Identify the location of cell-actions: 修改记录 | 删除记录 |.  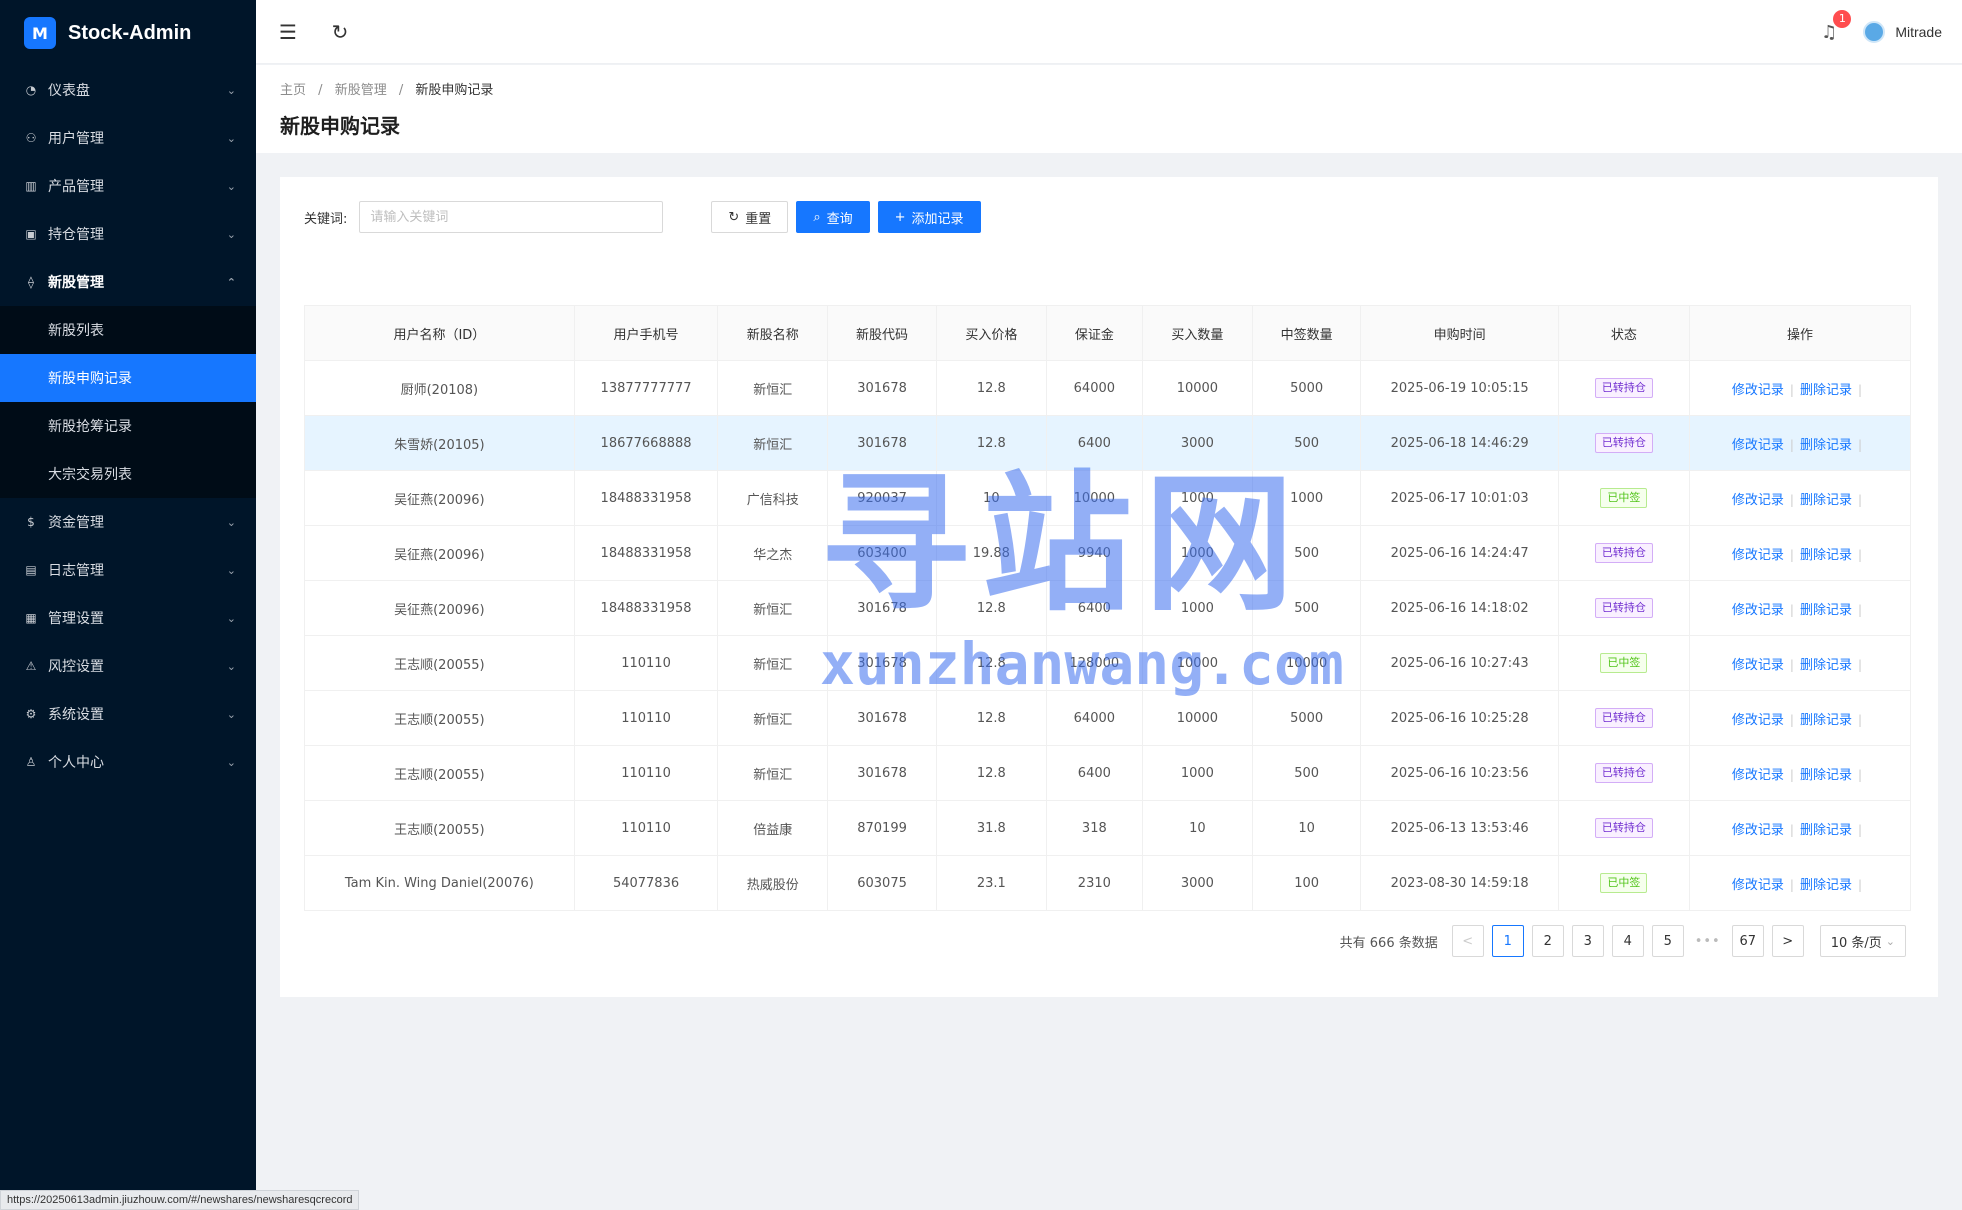
(1800, 828).